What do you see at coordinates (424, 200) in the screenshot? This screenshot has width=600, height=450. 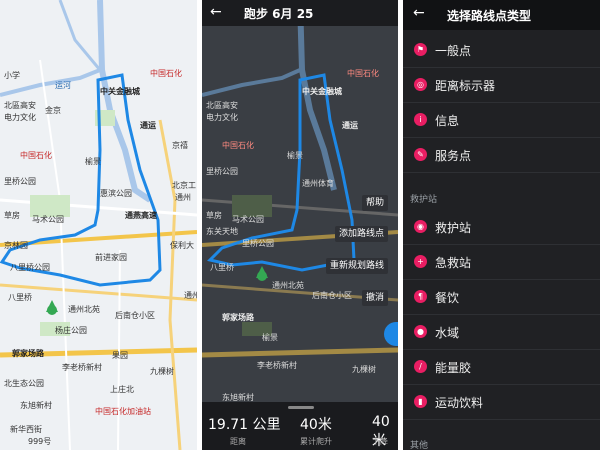 I see `section-header-rescue: 救护站` at bounding box center [424, 200].